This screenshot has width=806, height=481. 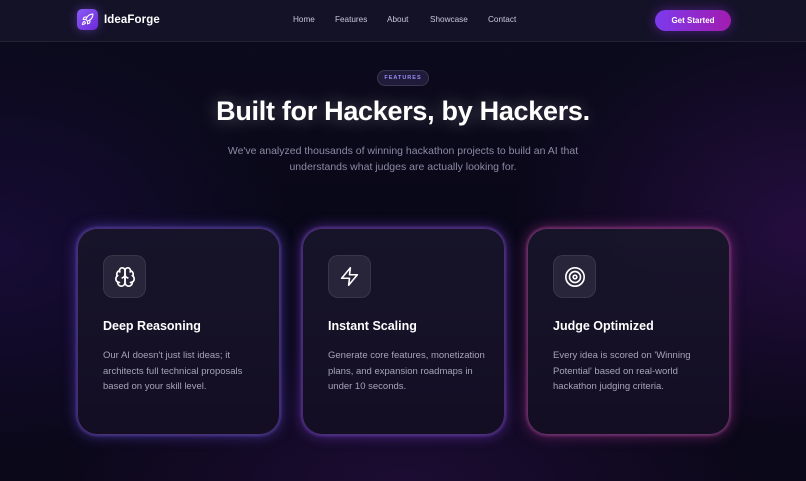 I want to click on nav-link-features: Features, so click(x=351, y=19).